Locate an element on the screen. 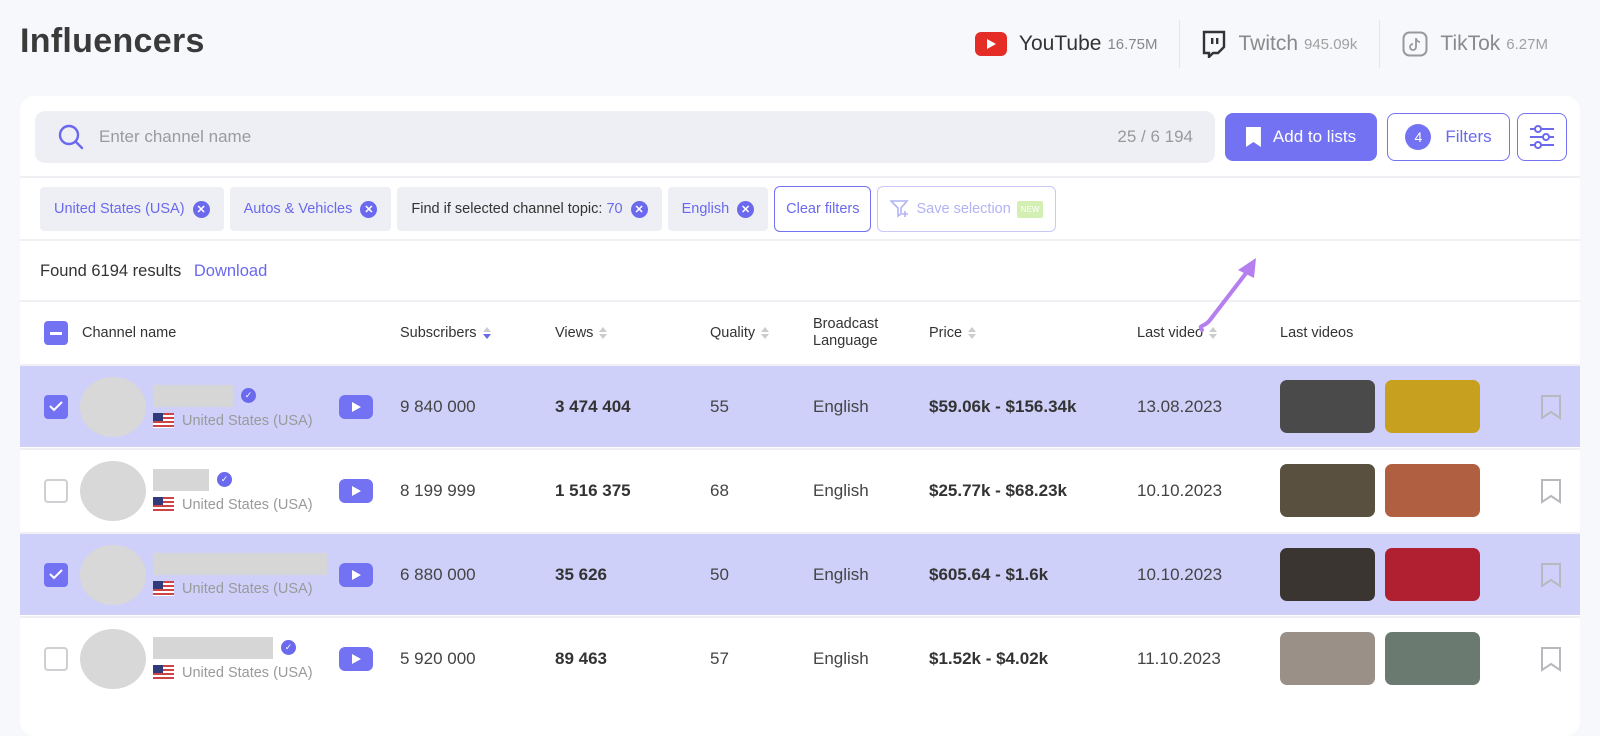 The height and width of the screenshot is (736, 1600). language-value: English is located at coordinates (841, 658).